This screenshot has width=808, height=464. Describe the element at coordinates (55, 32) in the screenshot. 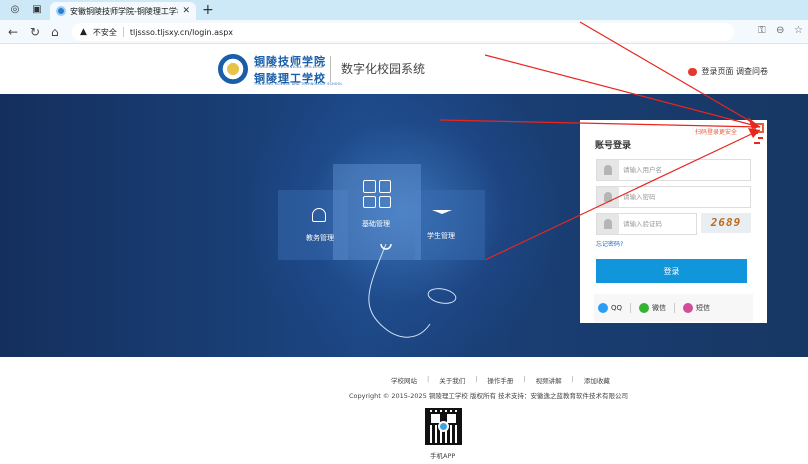

I see `home-icon: ⌂` at that location.